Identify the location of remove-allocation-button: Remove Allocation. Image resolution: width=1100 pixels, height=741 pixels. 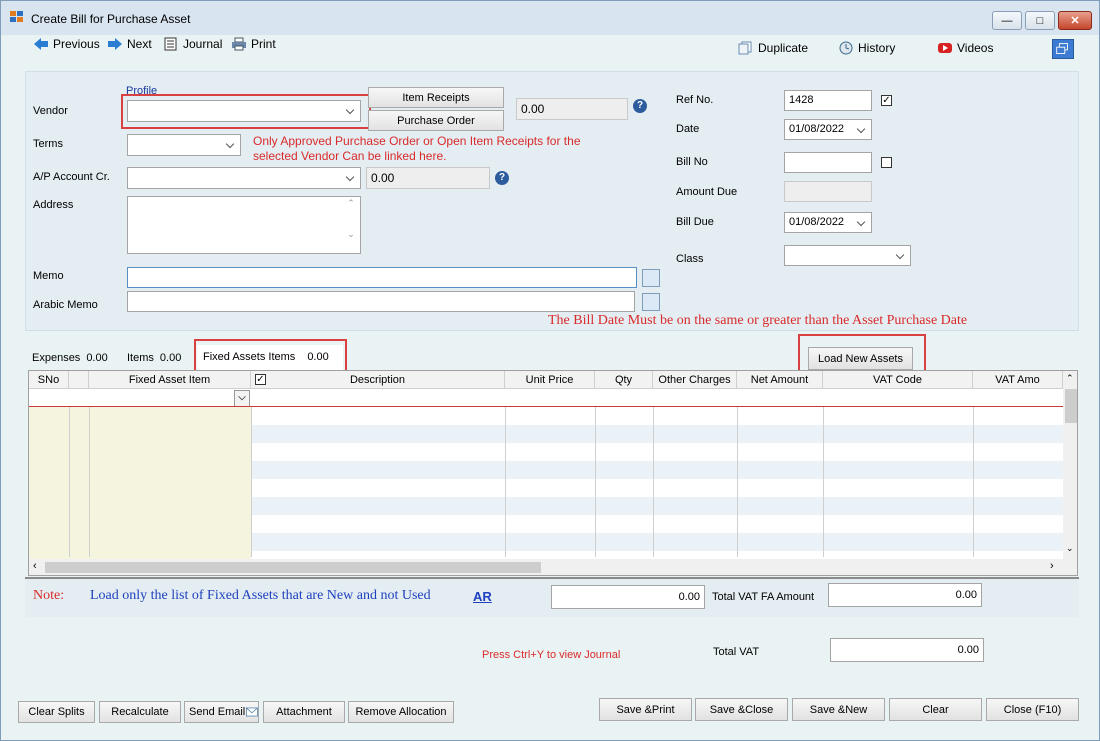
(401, 712).